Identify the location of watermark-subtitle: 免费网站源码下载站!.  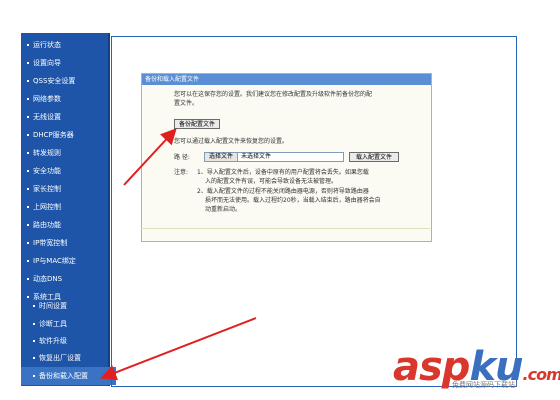
(485, 385).